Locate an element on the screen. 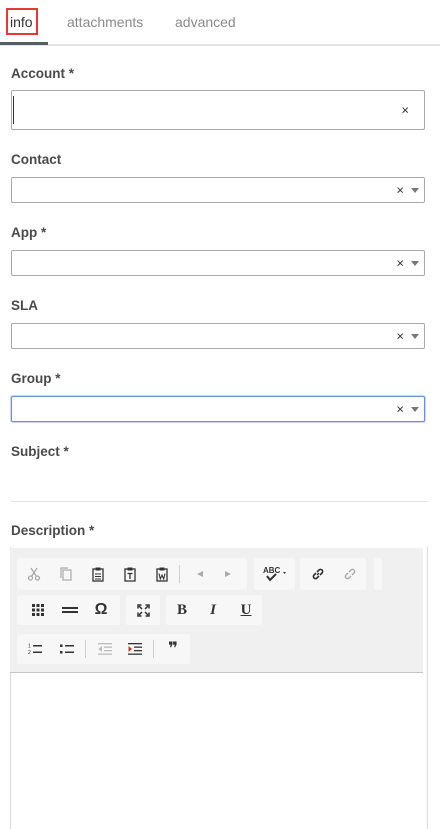 The image size is (443, 829). bulleted-list-icon is located at coordinates (67, 649).